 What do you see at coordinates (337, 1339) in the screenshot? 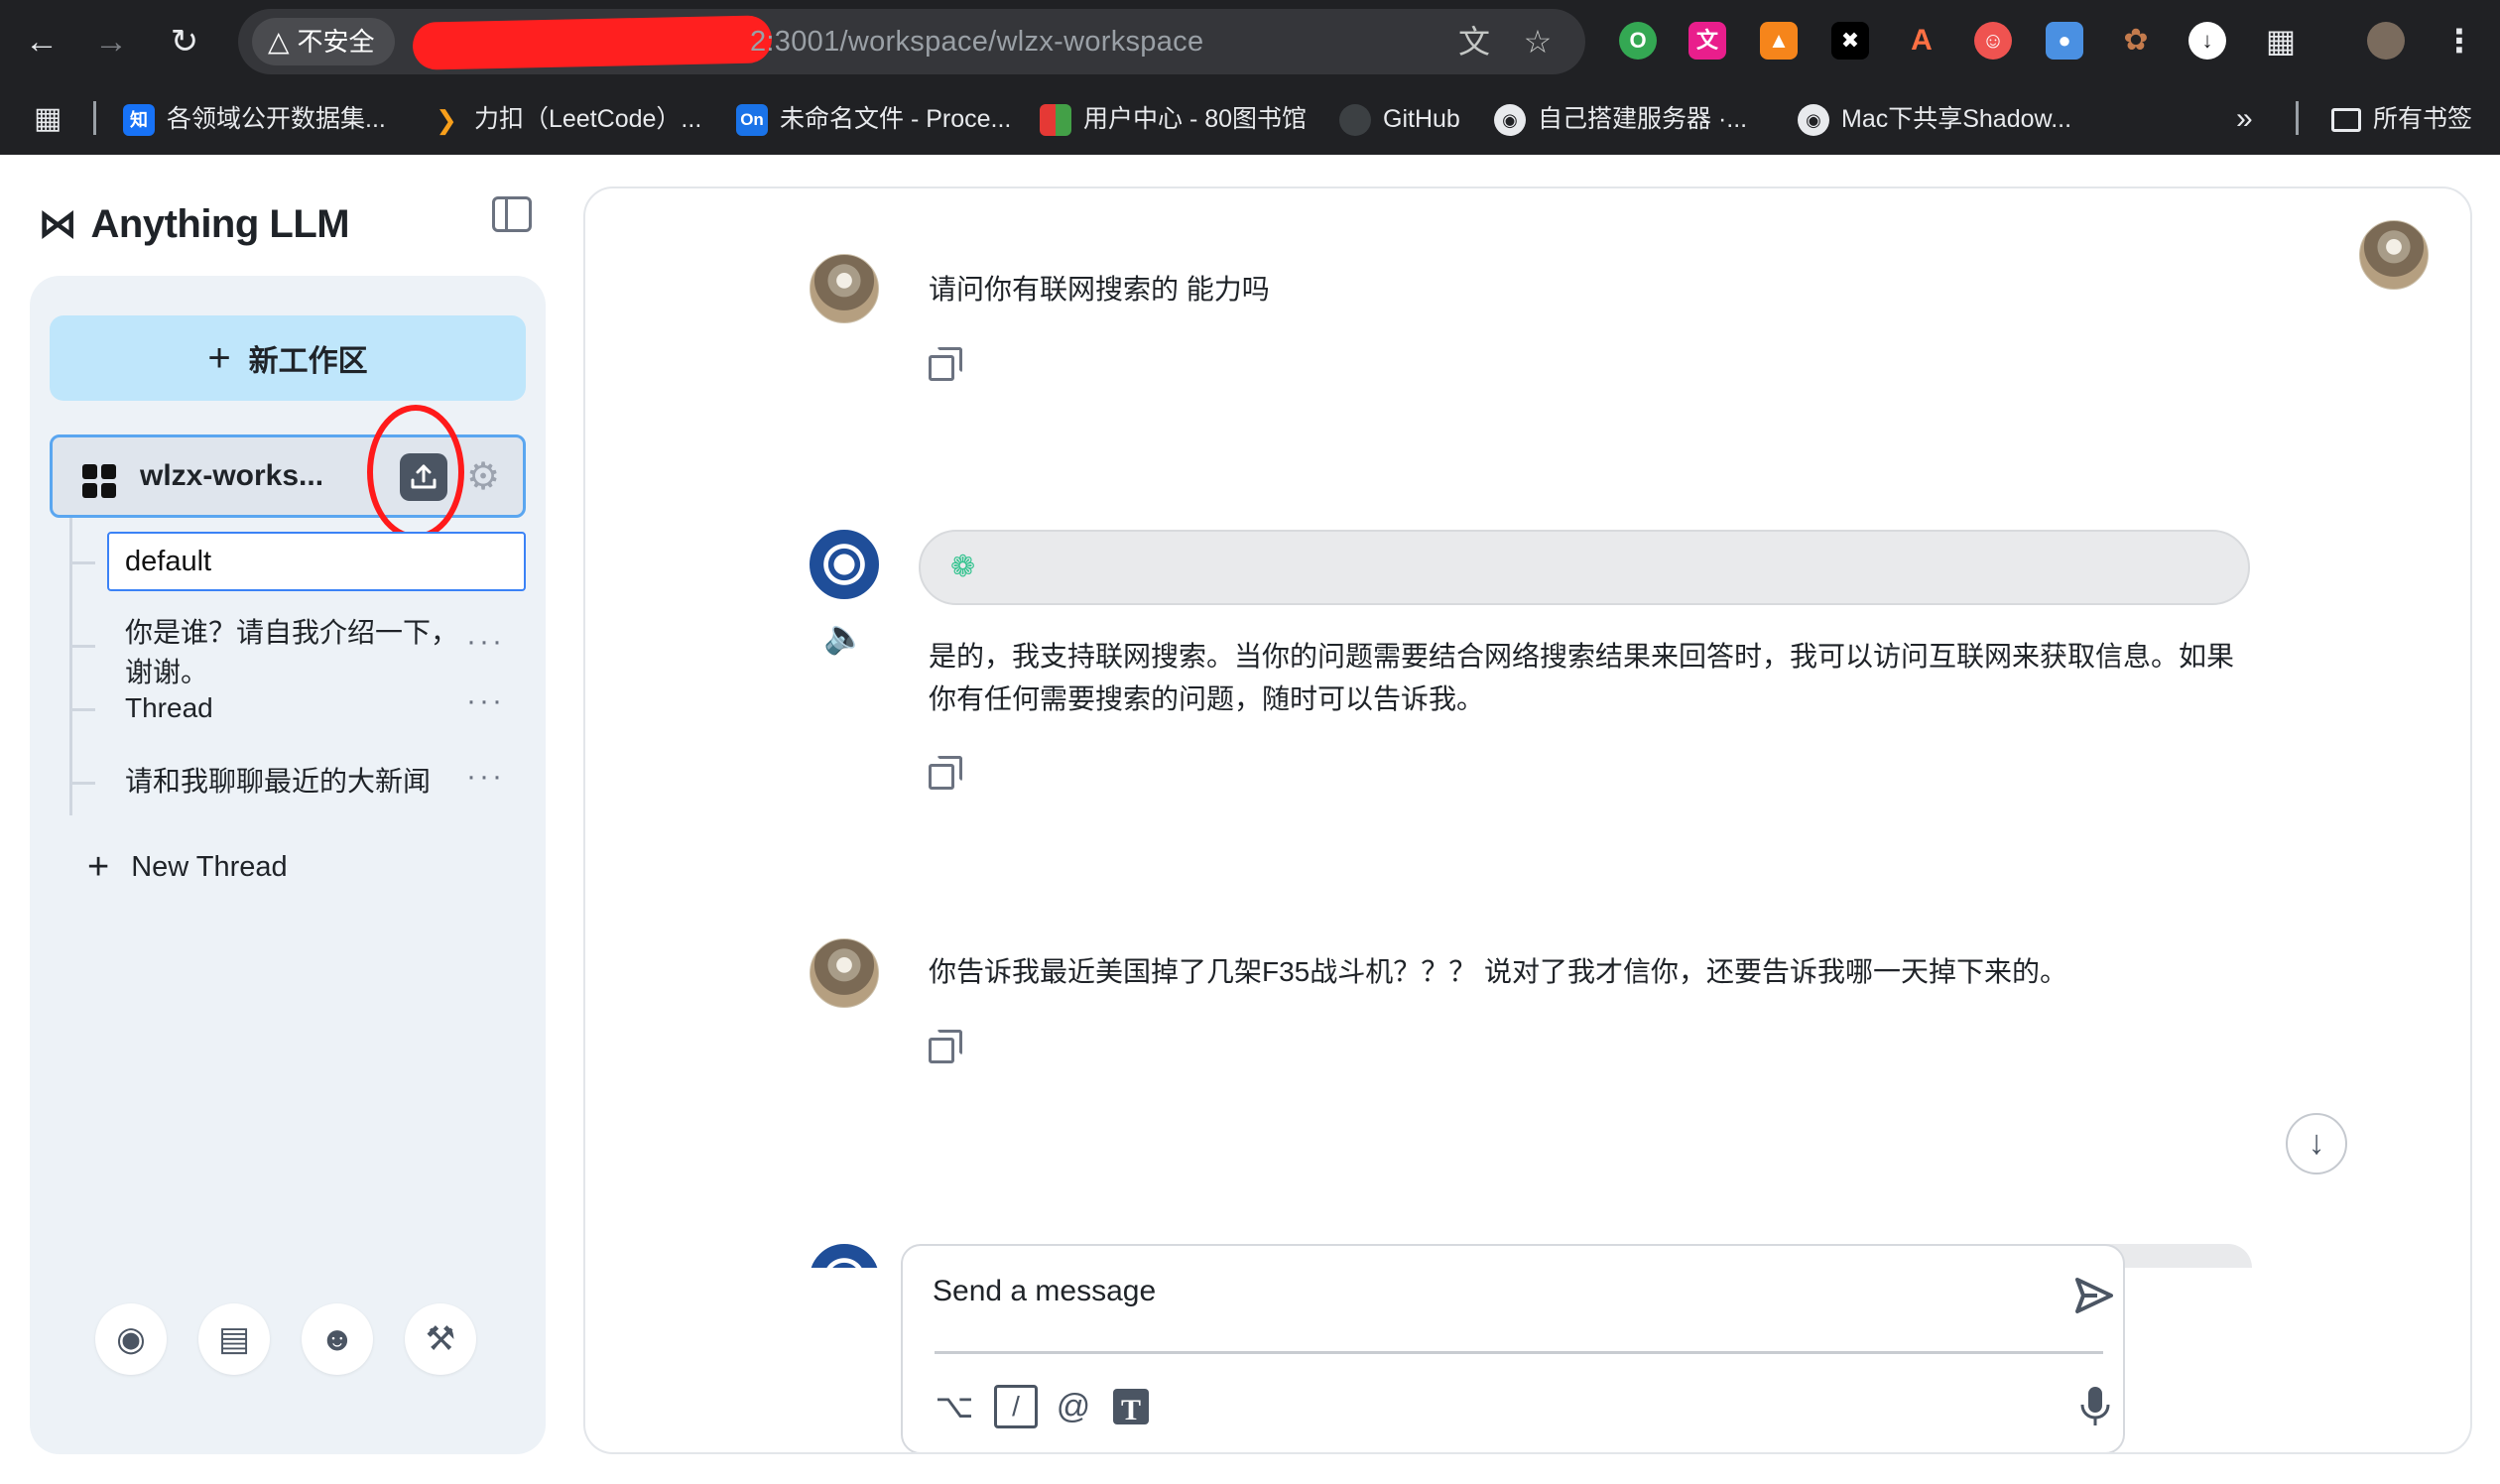
I see `discord-icon: ☻` at bounding box center [337, 1339].